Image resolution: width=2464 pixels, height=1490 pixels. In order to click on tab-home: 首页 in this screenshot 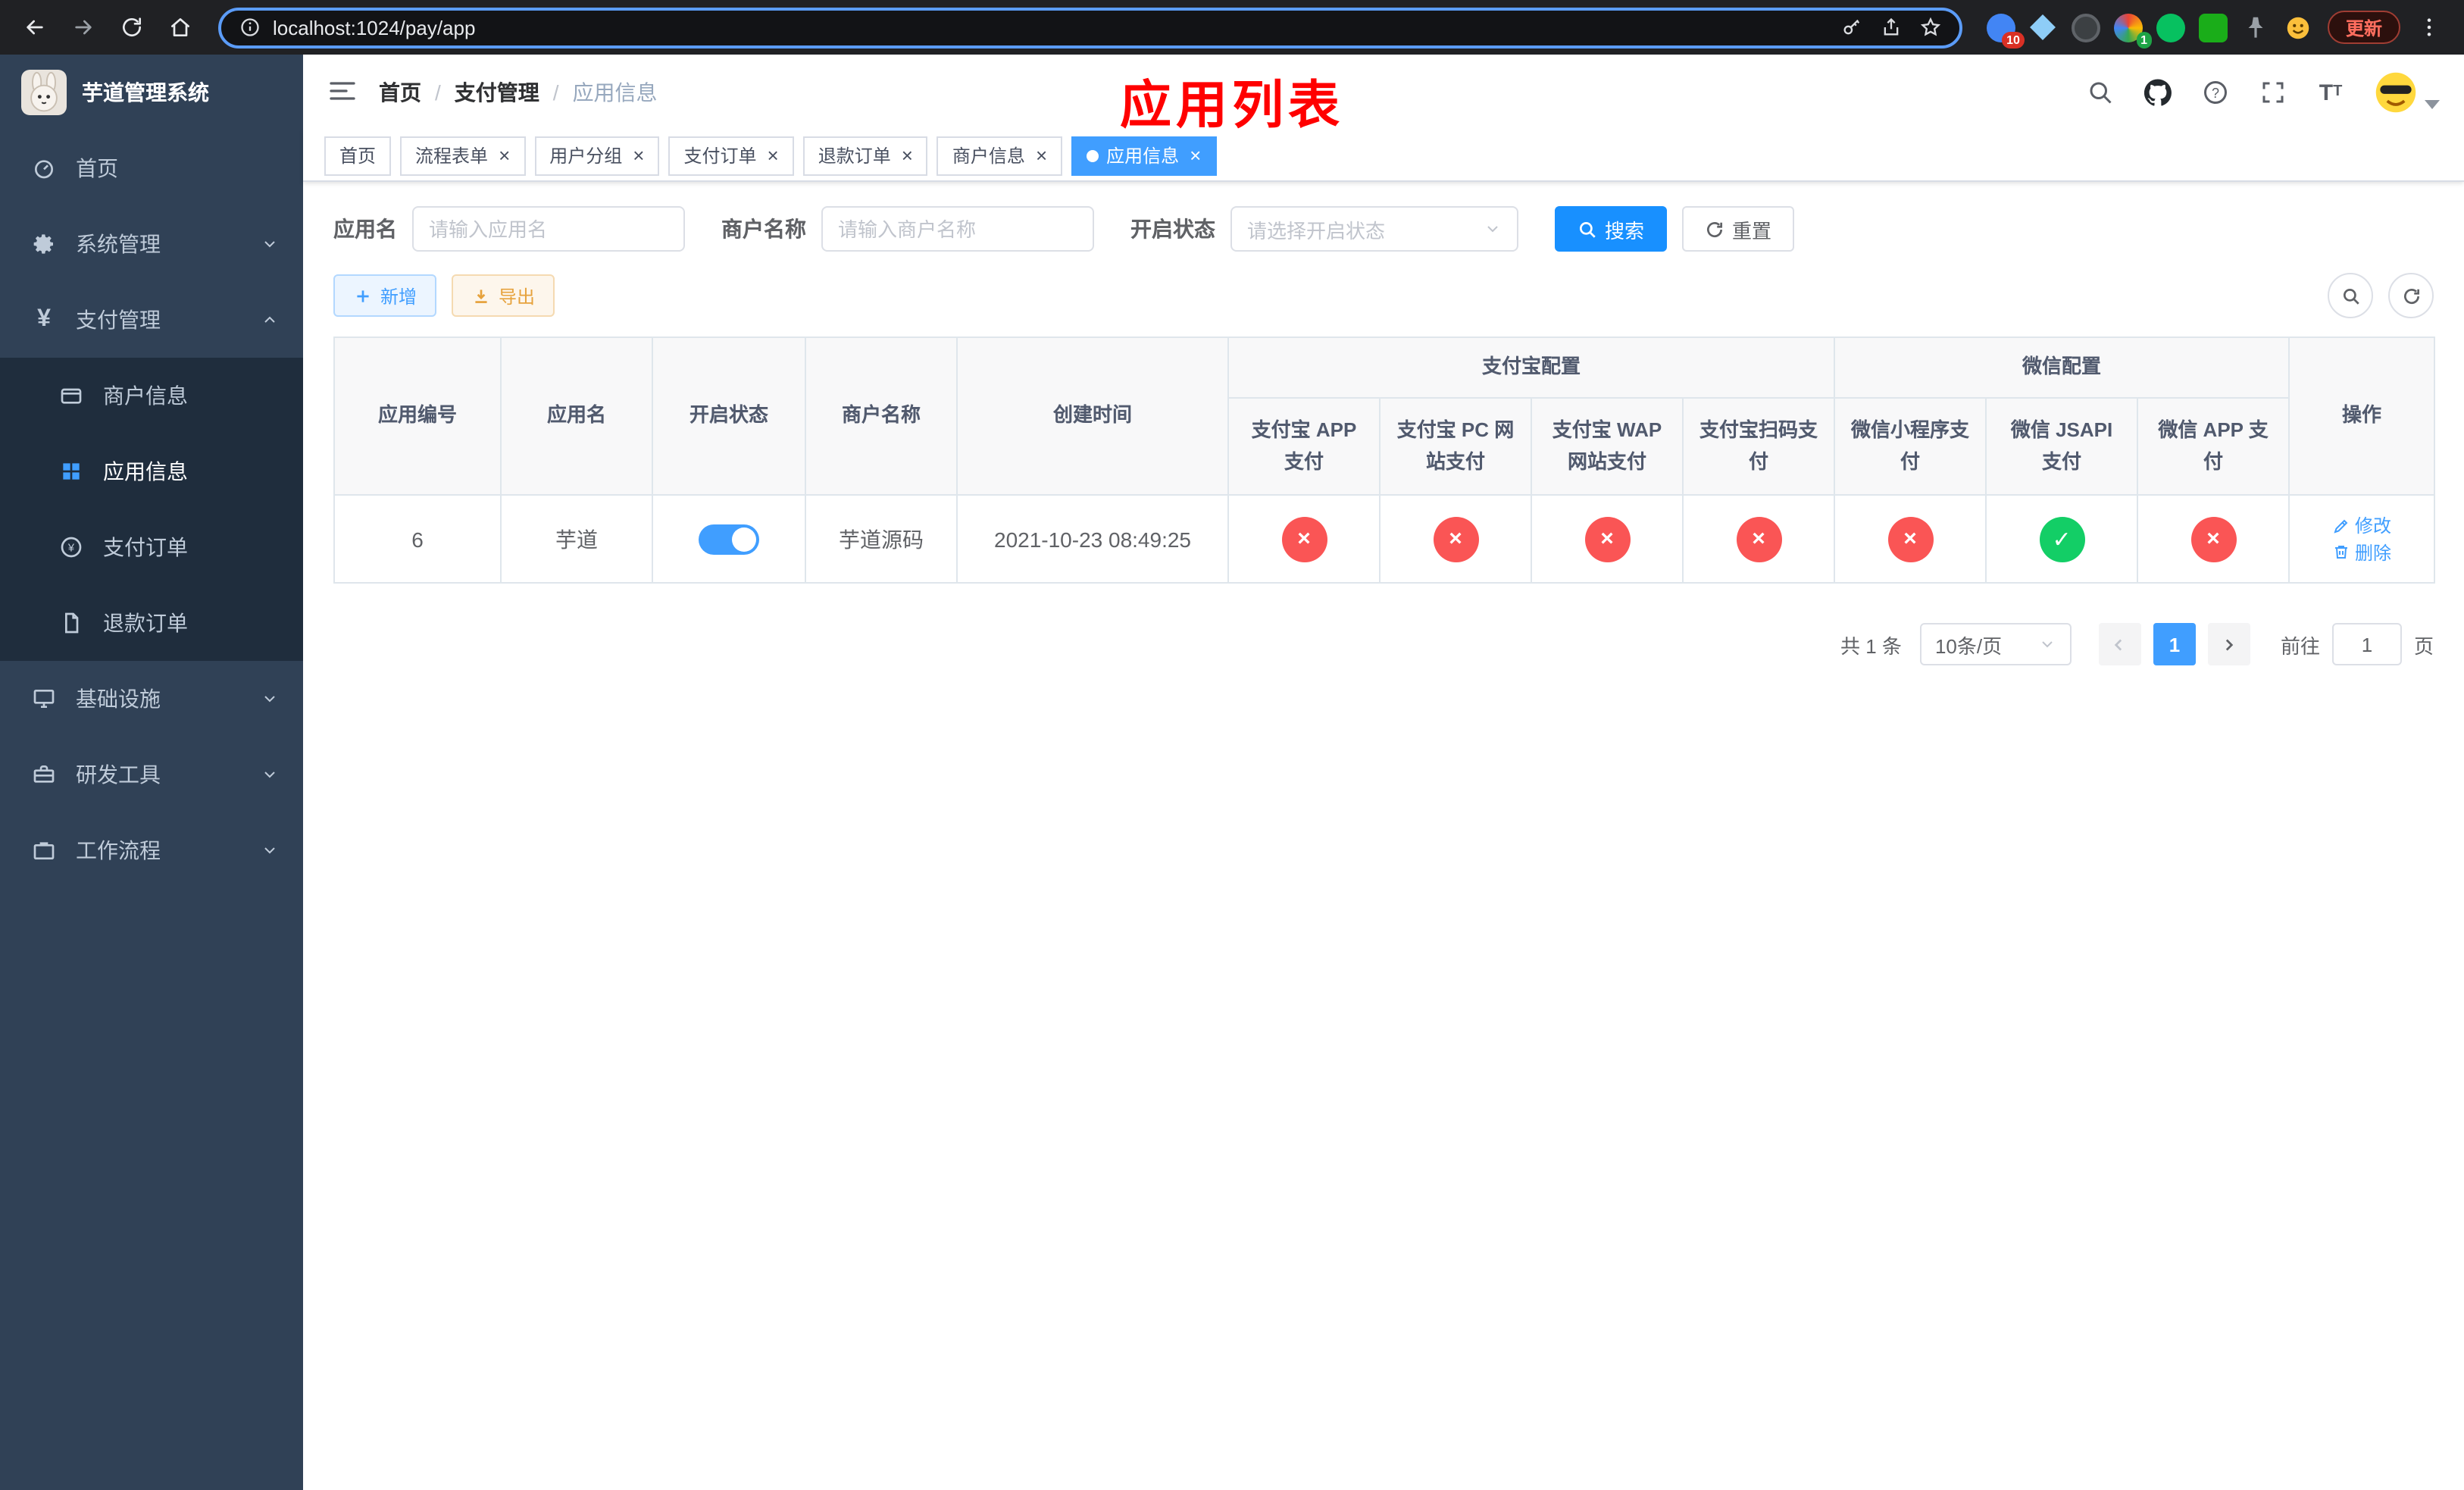, I will do `click(358, 155)`.